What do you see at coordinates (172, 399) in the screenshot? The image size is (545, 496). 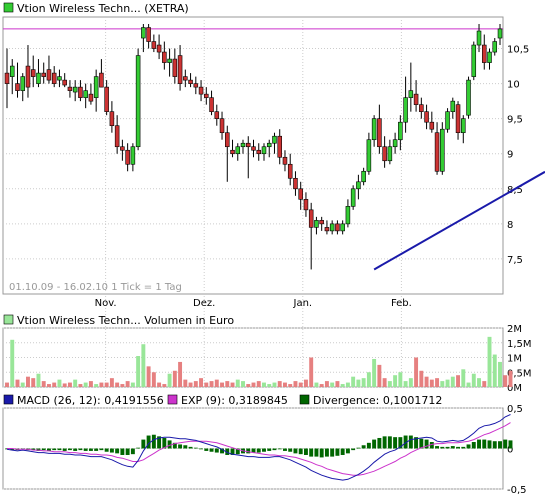 I see `exp-legend-swatch` at bounding box center [172, 399].